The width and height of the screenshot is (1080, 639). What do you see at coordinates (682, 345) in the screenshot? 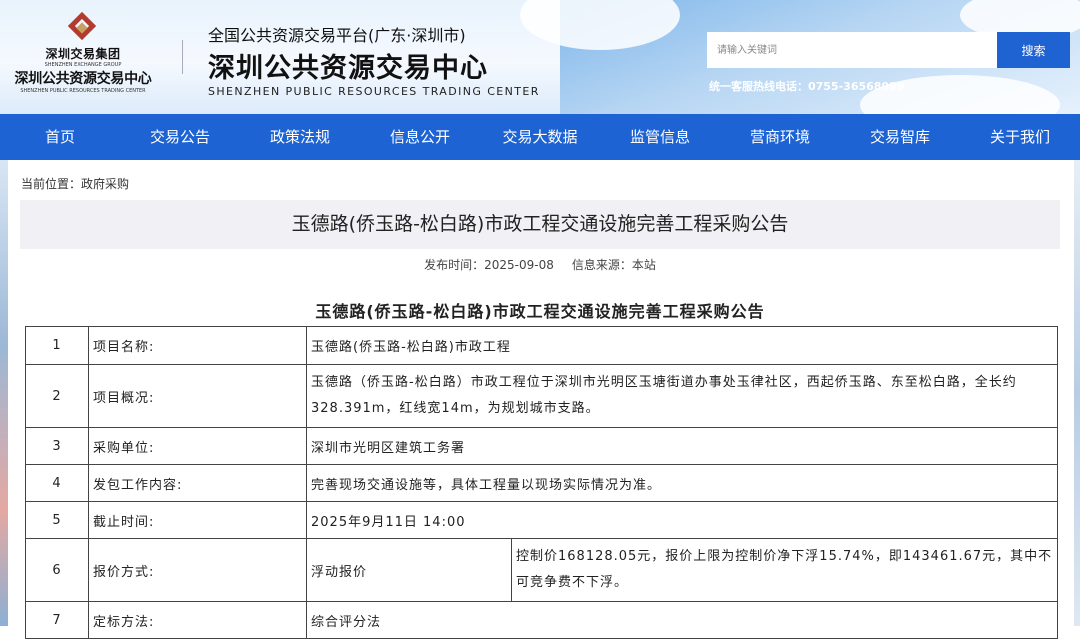
I see `row-value: 玉德路(侨玉路-松白路)市政工程` at bounding box center [682, 345].